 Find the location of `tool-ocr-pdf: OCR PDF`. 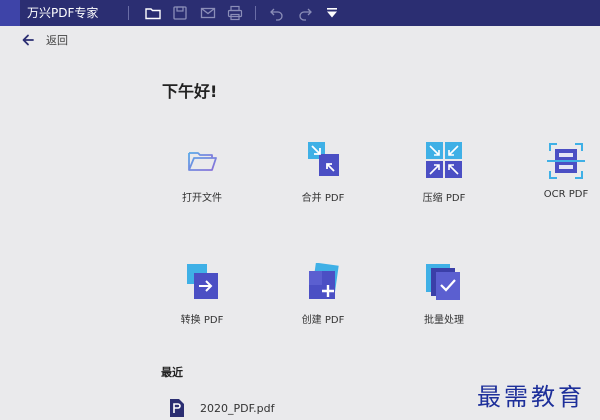

tool-ocr-pdf: OCR PDF is located at coordinates (560, 170).